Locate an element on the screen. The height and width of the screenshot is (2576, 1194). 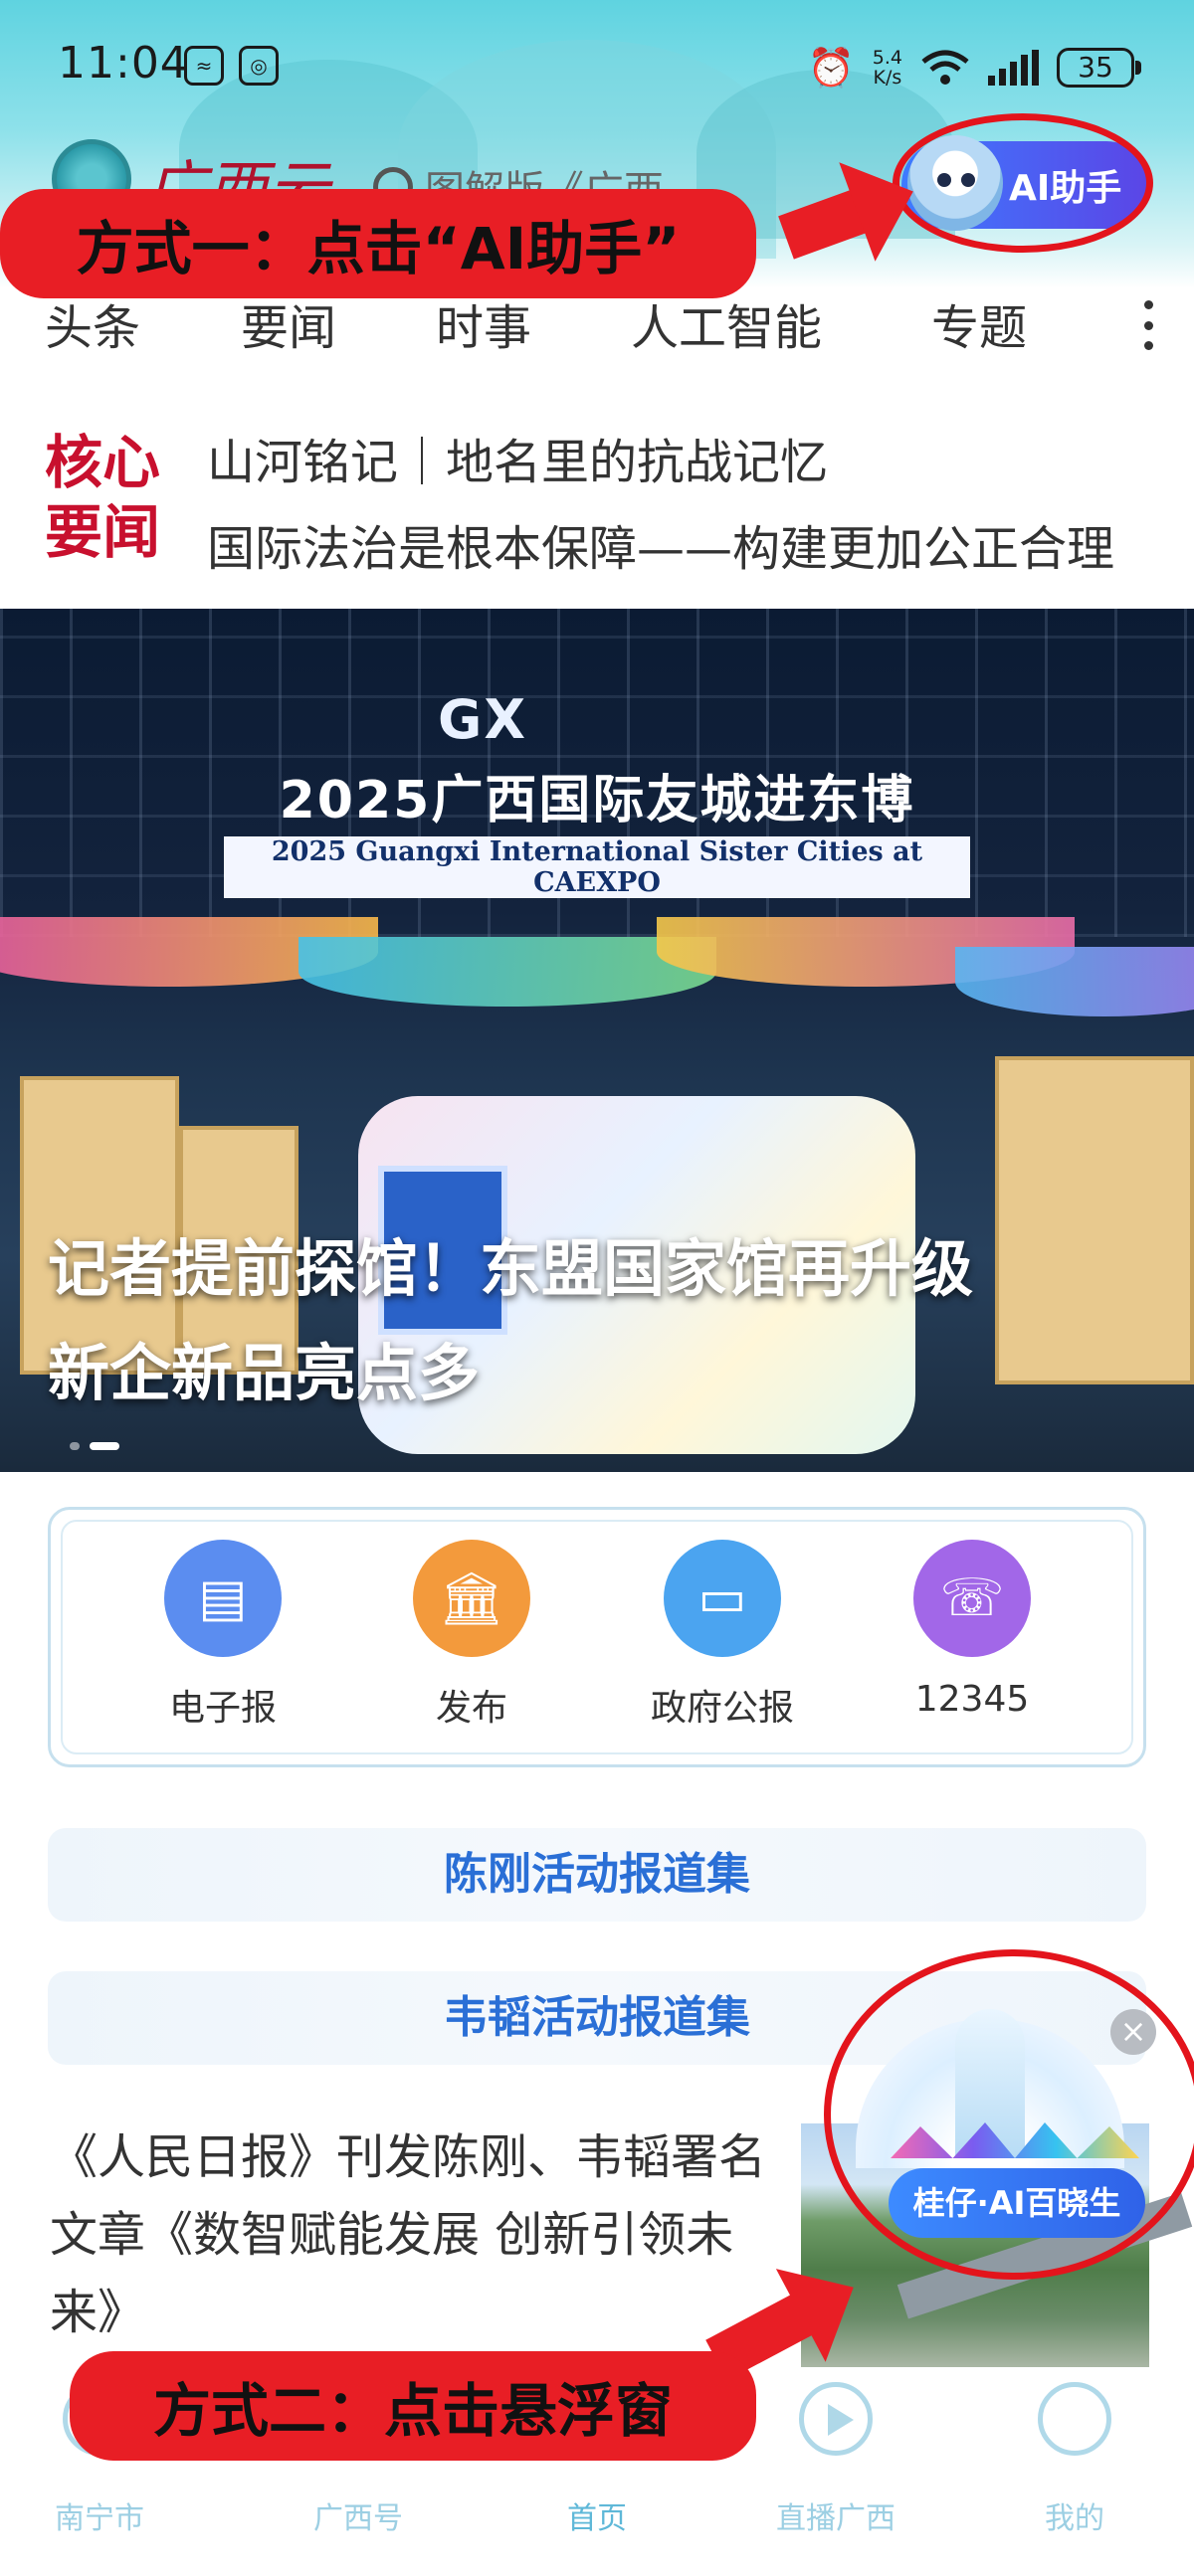
core-news-badge: 核心 要闻 is located at coordinates (109, 497).